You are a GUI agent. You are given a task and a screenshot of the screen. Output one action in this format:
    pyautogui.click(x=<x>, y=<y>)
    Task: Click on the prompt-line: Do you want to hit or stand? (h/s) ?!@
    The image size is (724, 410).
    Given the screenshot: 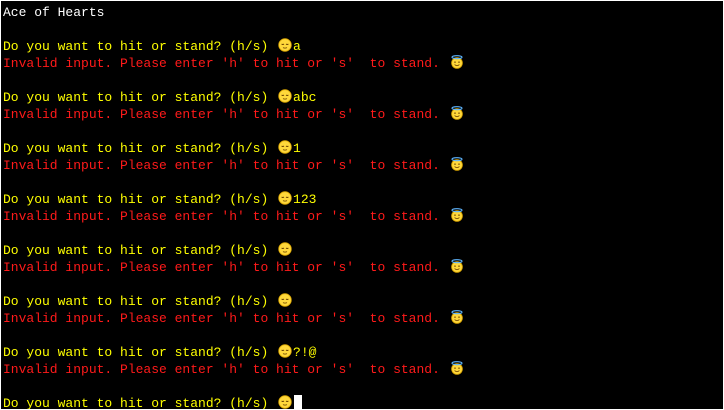 What is the action you would take?
    pyautogui.click(x=159, y=352)
    